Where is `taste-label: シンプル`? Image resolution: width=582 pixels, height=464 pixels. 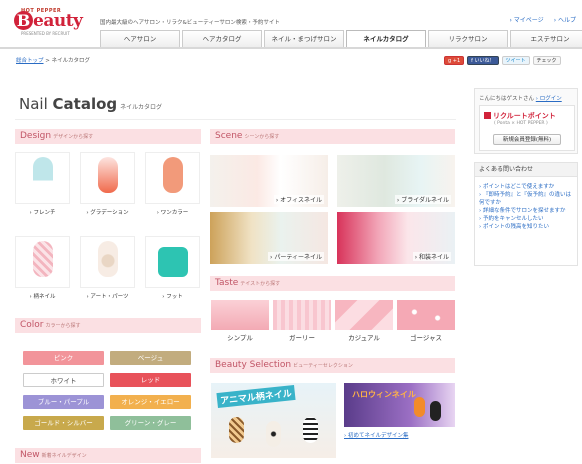
taste-label: シンプル is located at coordinates (240, 338).